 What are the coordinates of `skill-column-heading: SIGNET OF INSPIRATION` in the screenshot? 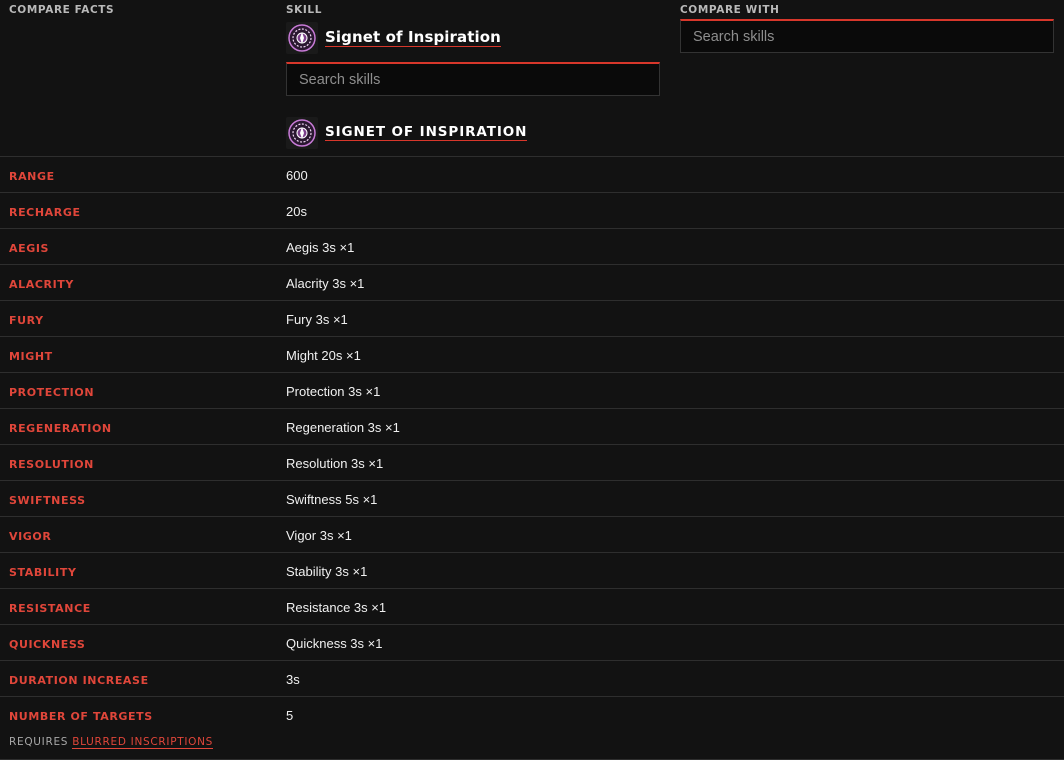 It's located at (407, 133).